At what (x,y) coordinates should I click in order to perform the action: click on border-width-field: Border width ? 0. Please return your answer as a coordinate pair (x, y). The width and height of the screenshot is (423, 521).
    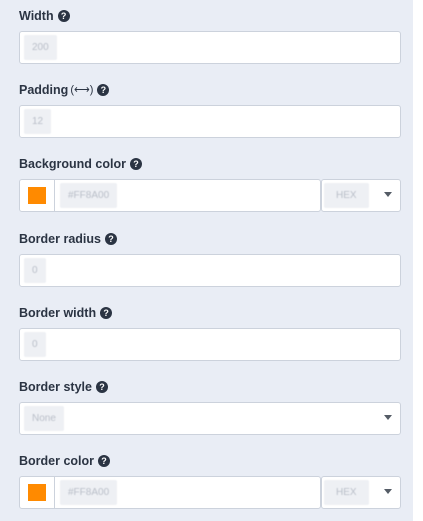
    Looking at the image, I should click on (210, 332).